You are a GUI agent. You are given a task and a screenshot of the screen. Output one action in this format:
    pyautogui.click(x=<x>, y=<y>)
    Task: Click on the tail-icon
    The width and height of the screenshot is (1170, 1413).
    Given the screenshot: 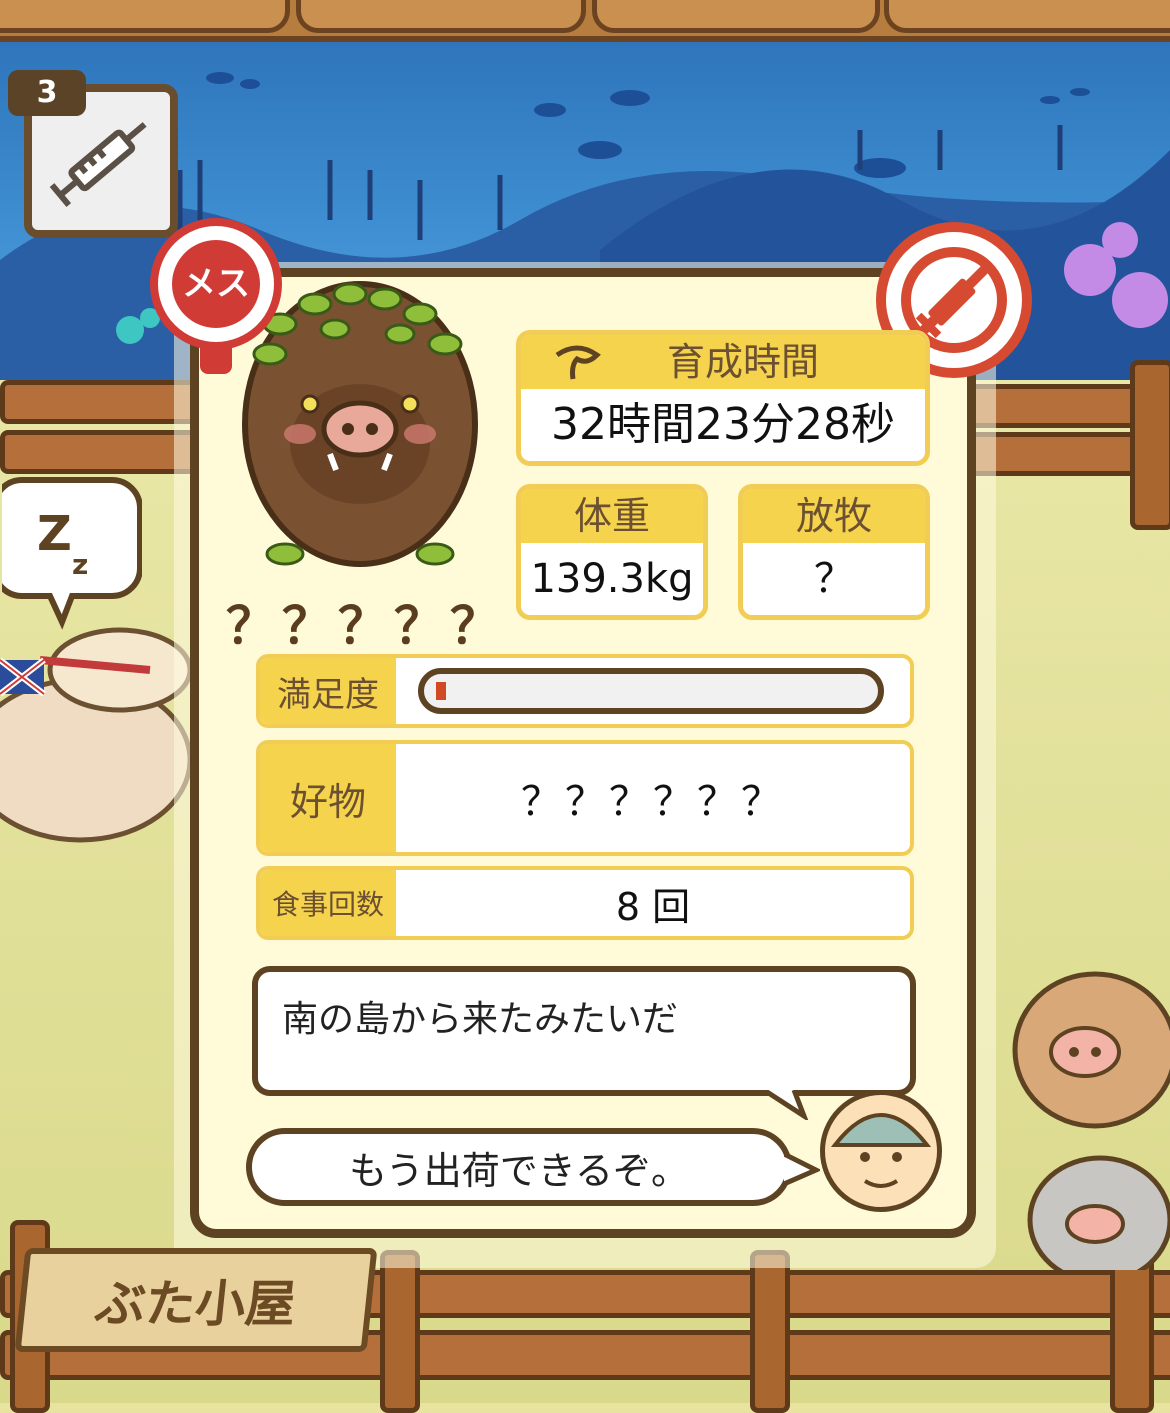 What is the action you would take?
    pyautogui.click(x=579, y=370)
    